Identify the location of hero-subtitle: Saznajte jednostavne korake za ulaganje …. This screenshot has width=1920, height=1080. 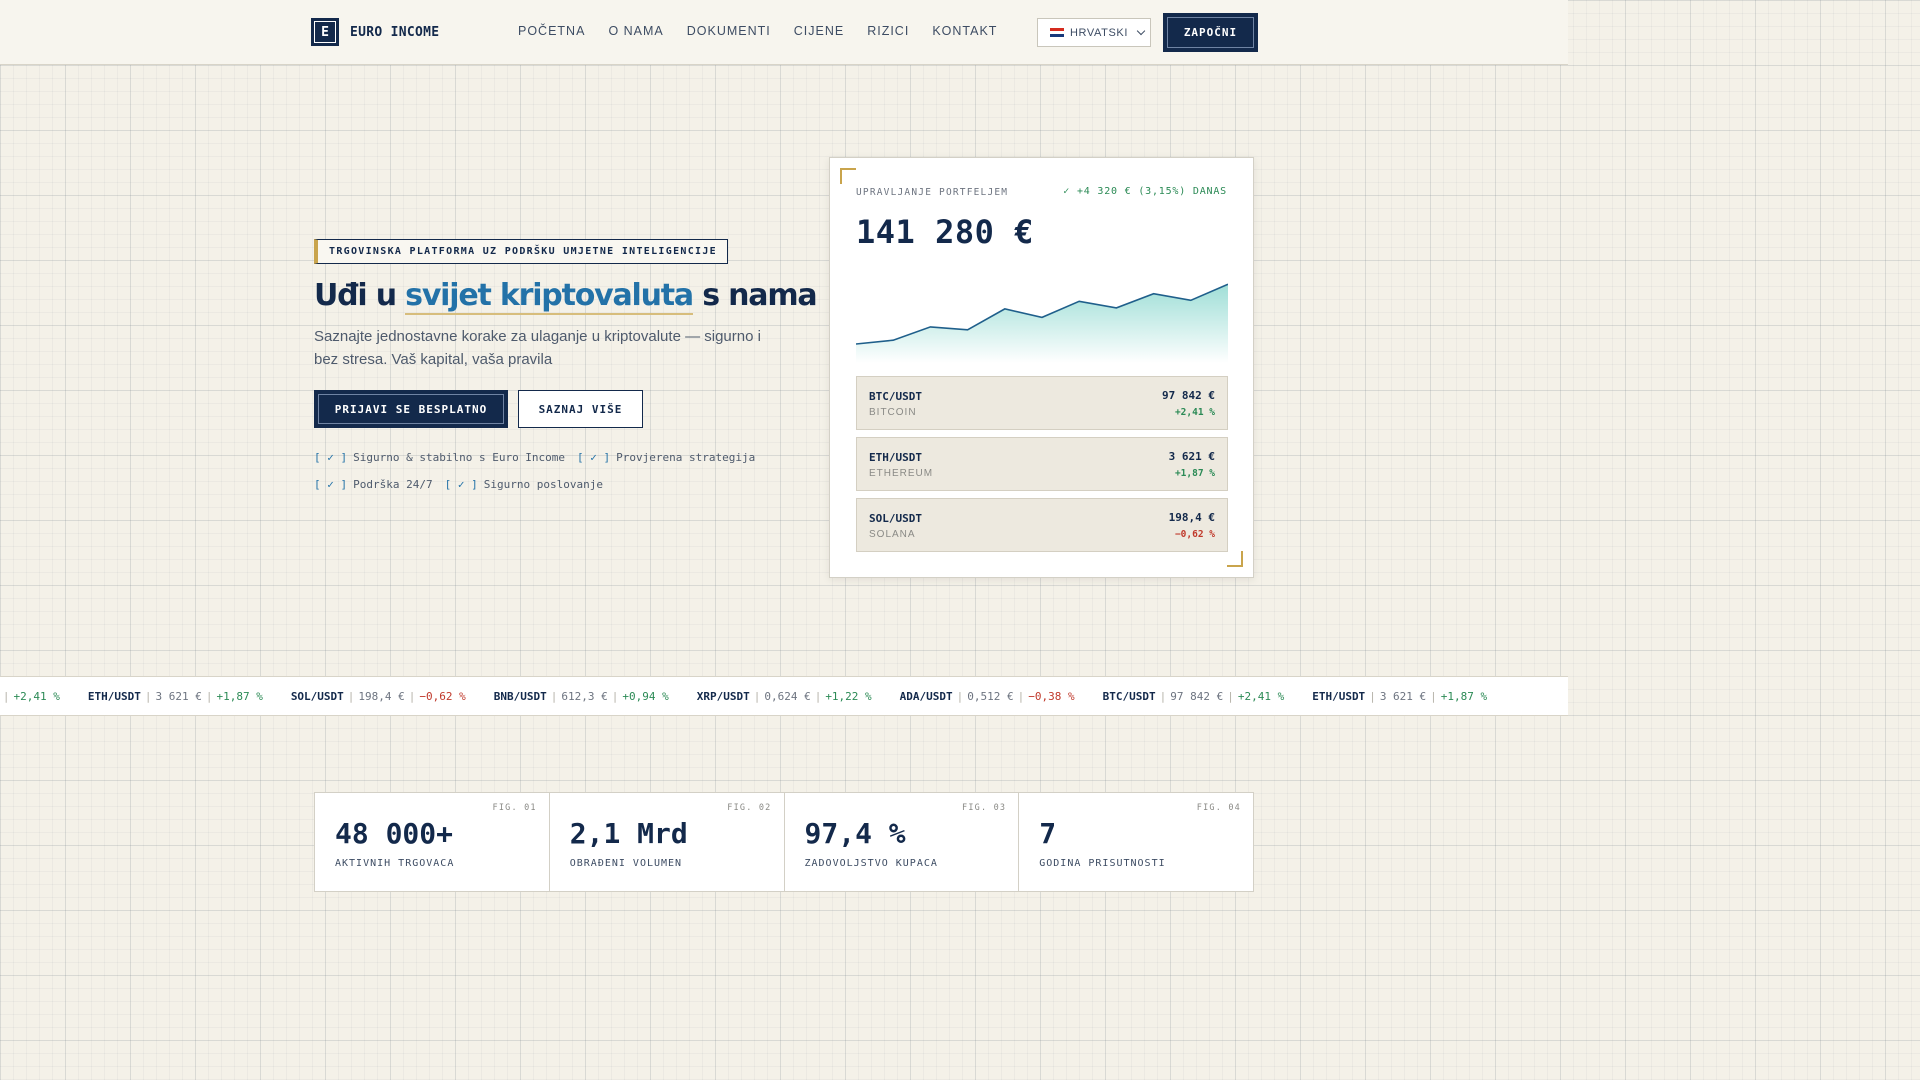
(537, 348).